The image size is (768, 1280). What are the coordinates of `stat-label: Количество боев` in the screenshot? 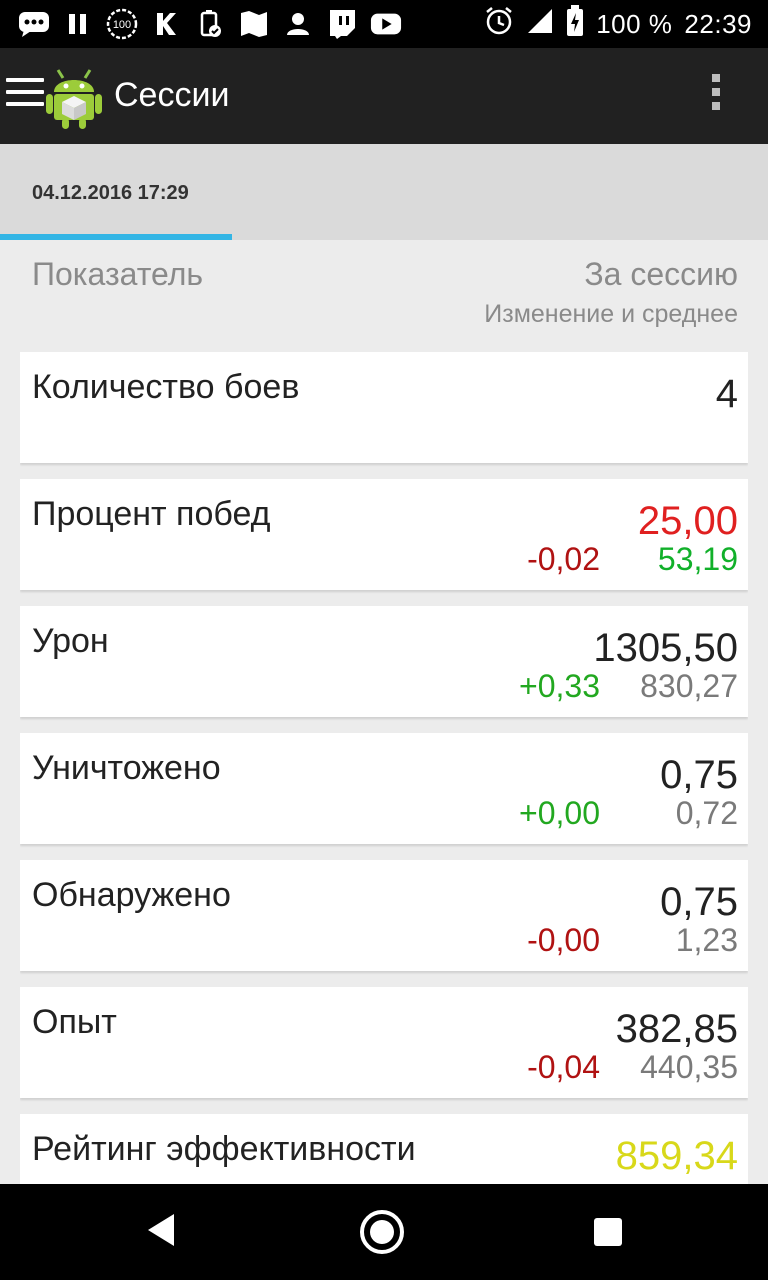 It's located at (166, 387).